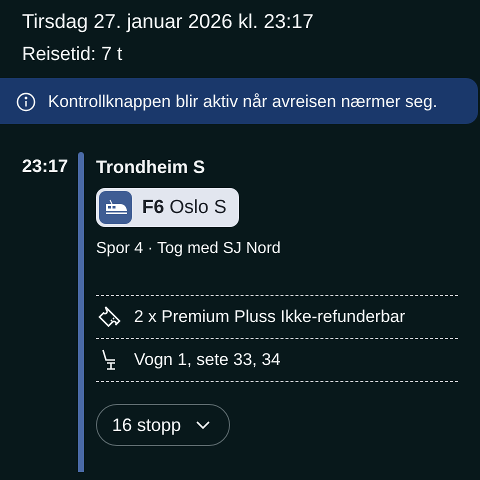 This screenshot has height=480, width=480. What do you see at coordinates (26, 102) in the screenshot?
I see `info-icon` at bounding box center [26, 102].